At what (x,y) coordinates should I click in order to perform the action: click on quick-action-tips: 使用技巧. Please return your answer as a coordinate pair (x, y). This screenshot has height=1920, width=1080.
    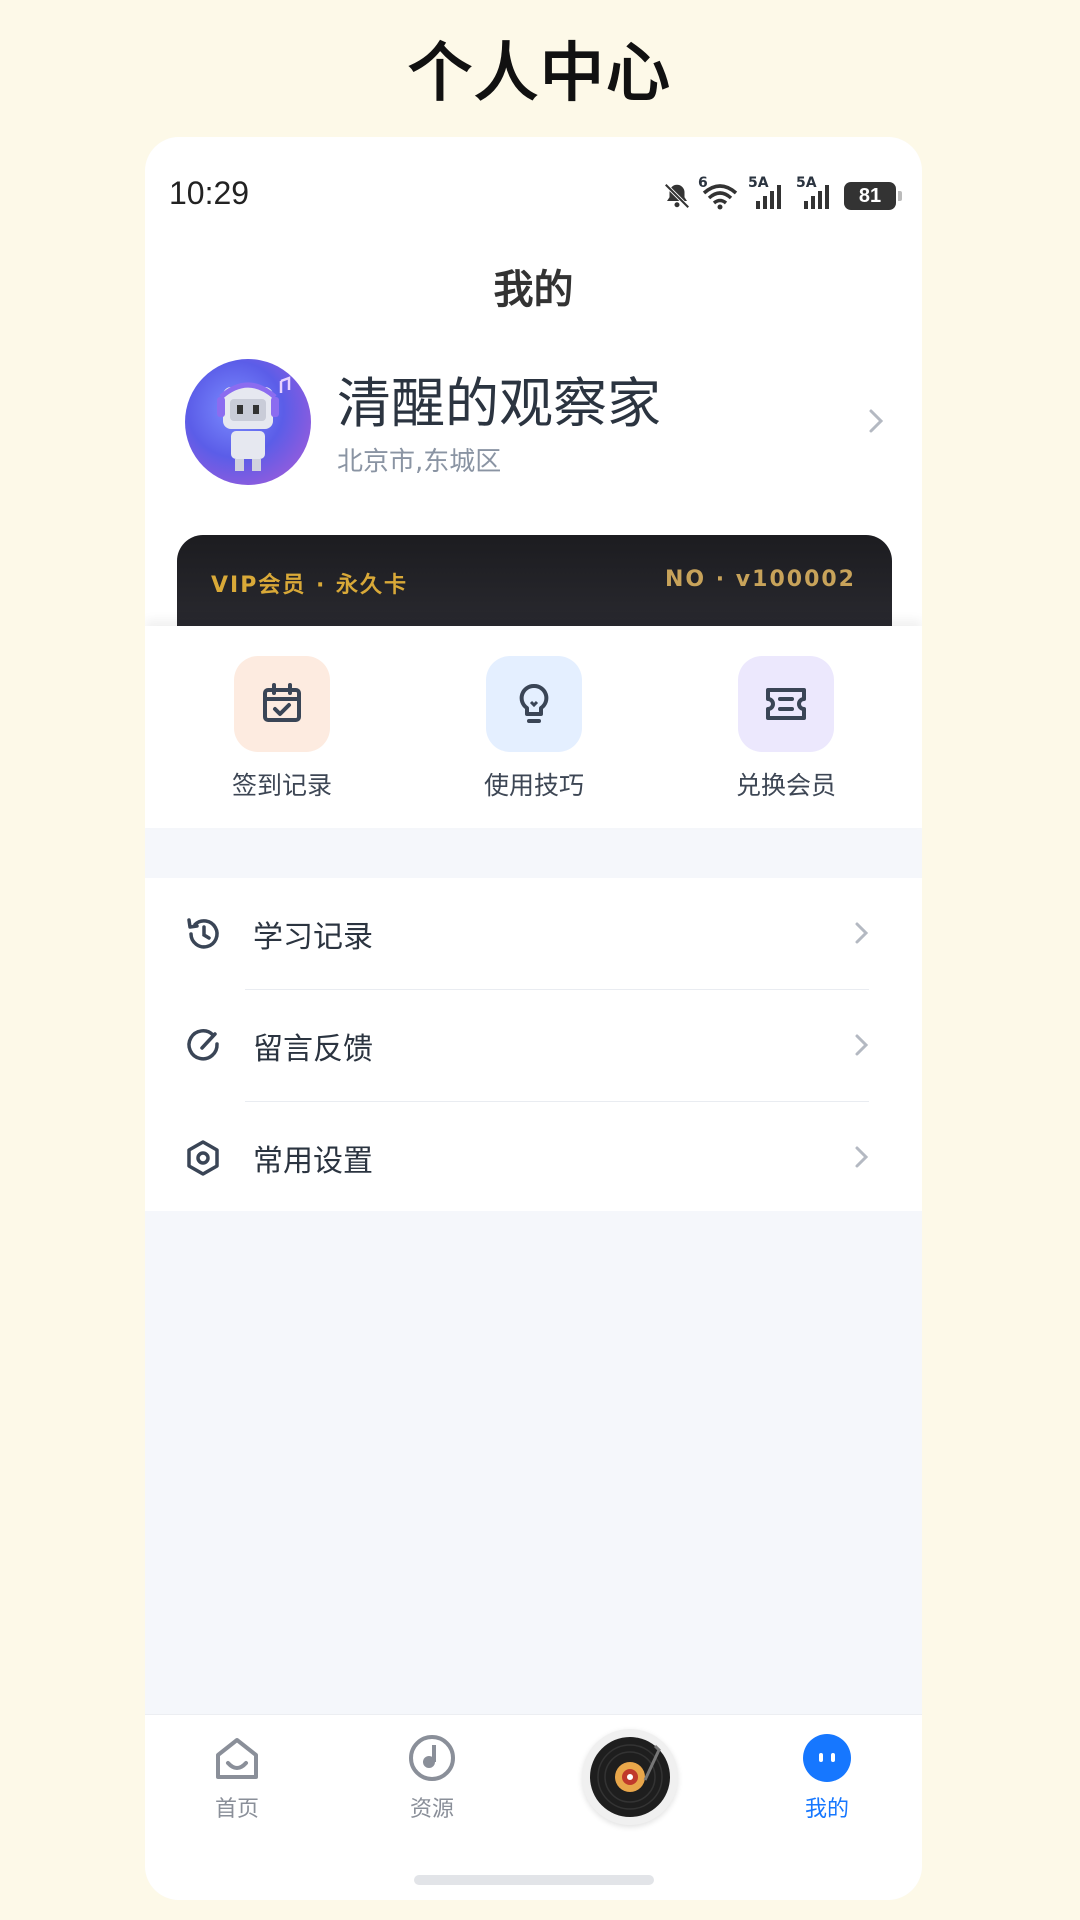
    Looking at the image, I should click on (534, 729).